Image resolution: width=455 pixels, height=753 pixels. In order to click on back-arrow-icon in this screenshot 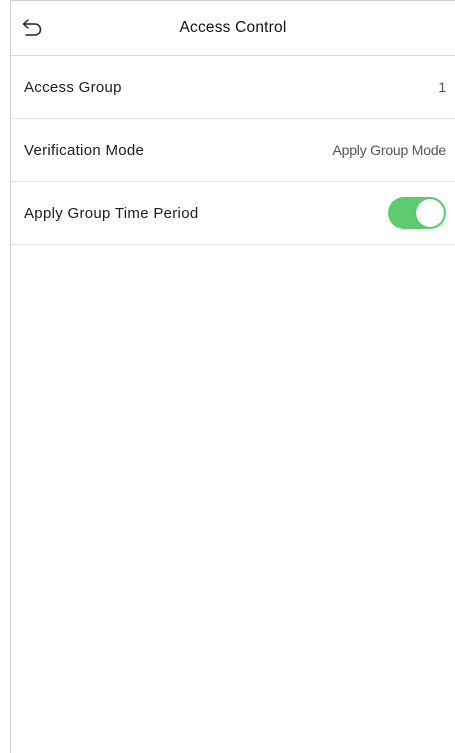, I will do `click(32, 27)`.